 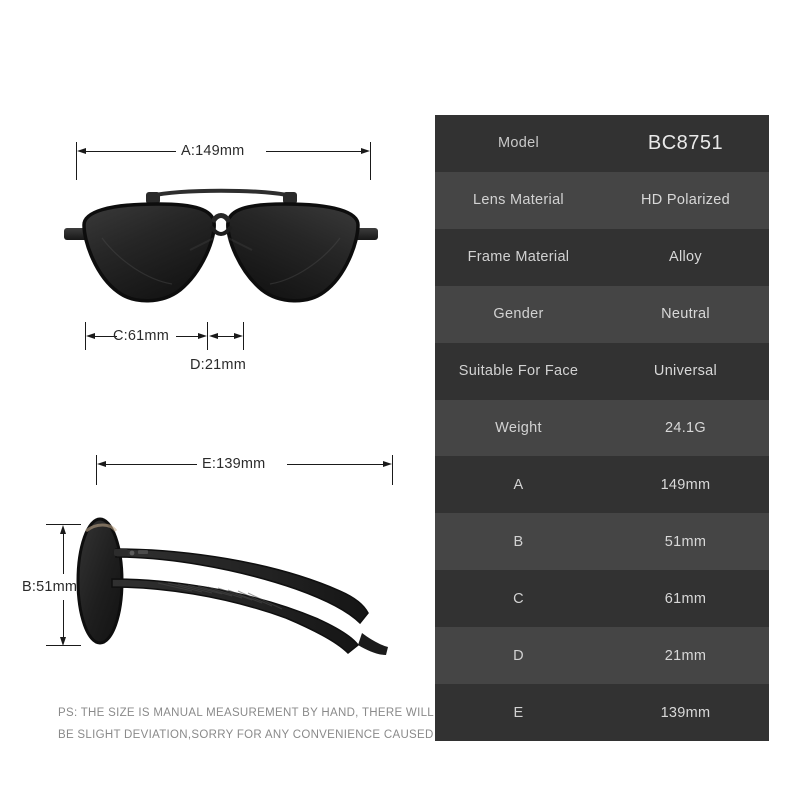 What do you see at coordinates (685, 655) in the screenshot?
I see `spec-value: 21mm` at bounding box center [685, 655].